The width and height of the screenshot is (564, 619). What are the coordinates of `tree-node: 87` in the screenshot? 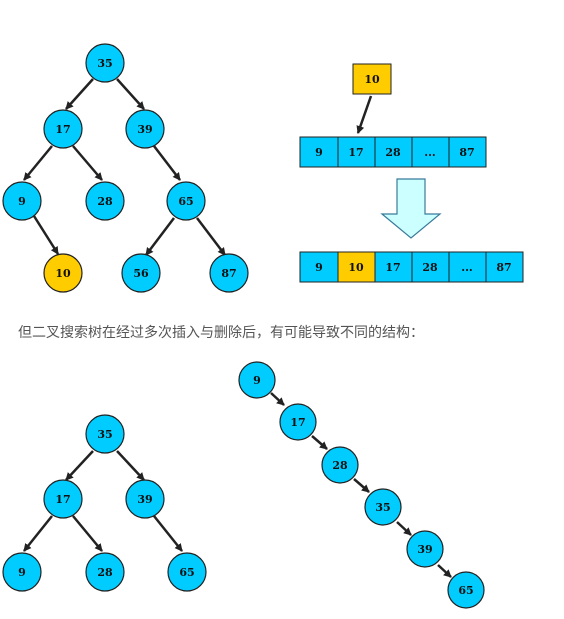 It's located at (229, 273).